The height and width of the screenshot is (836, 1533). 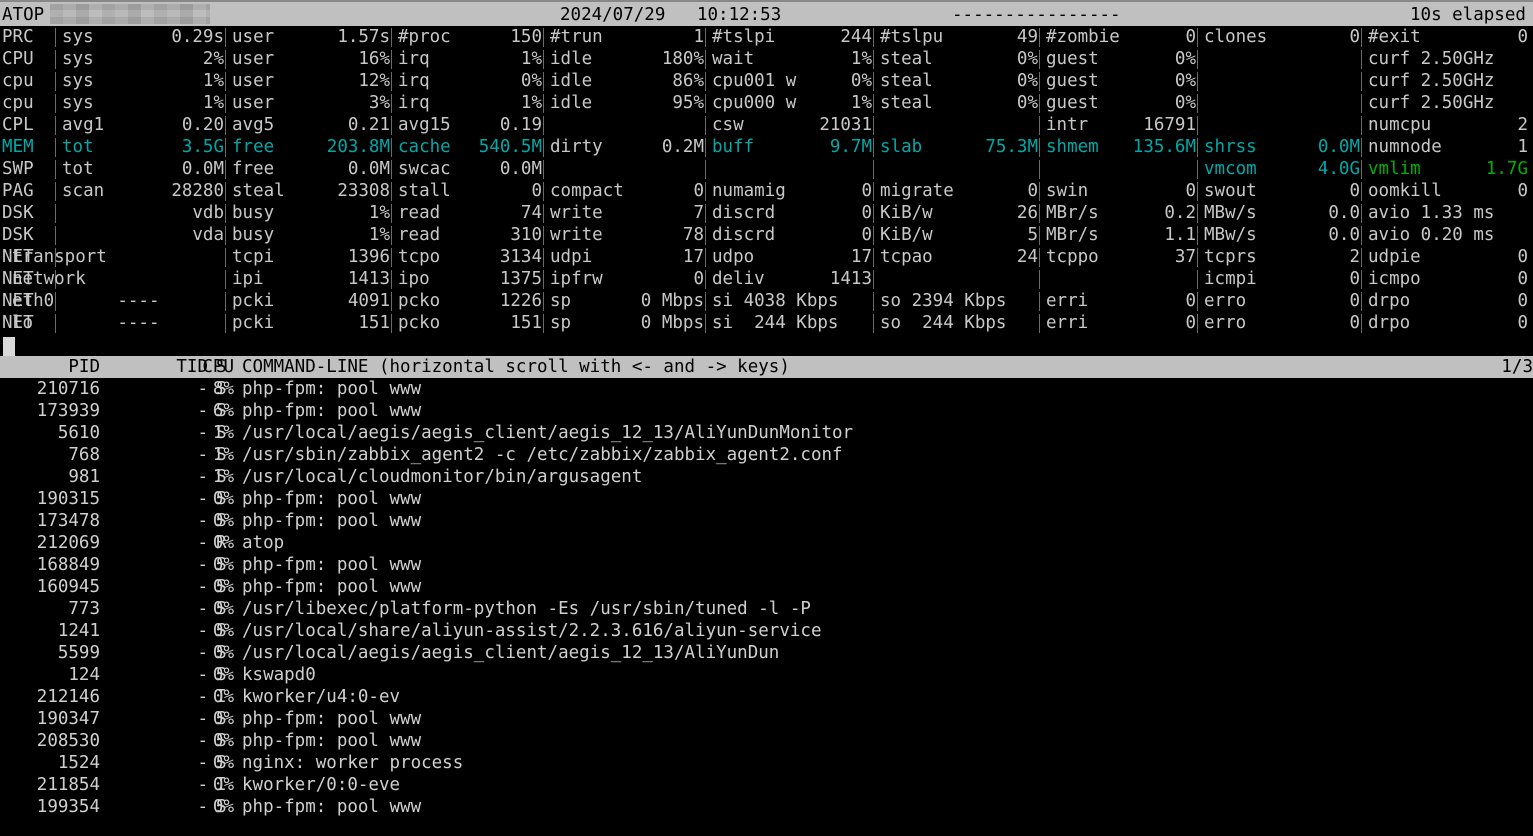 What do you see at coordinates (613, 15) in the screenshot?
I see `date-text: 2024/07/29` at bounding box center [613, 15].